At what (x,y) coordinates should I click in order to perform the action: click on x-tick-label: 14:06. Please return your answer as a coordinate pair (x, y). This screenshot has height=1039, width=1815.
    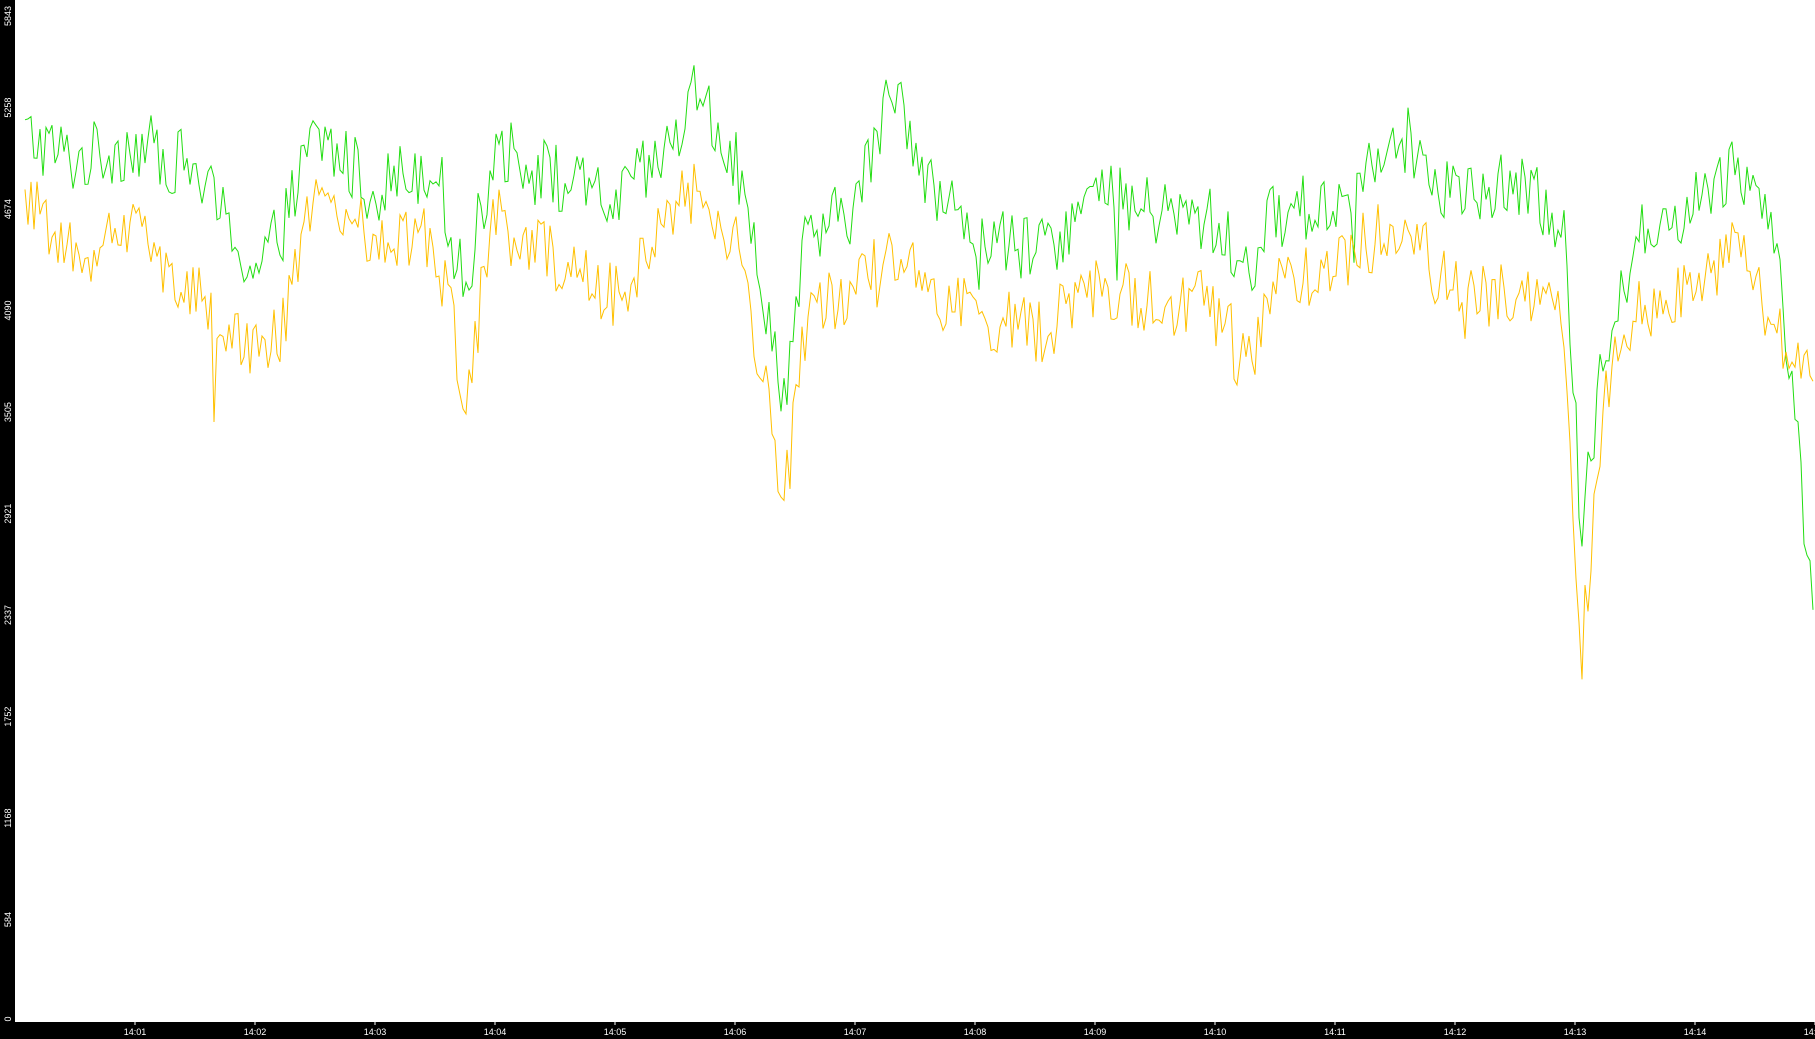
    Looking at the image, I should click on (735, 1032).